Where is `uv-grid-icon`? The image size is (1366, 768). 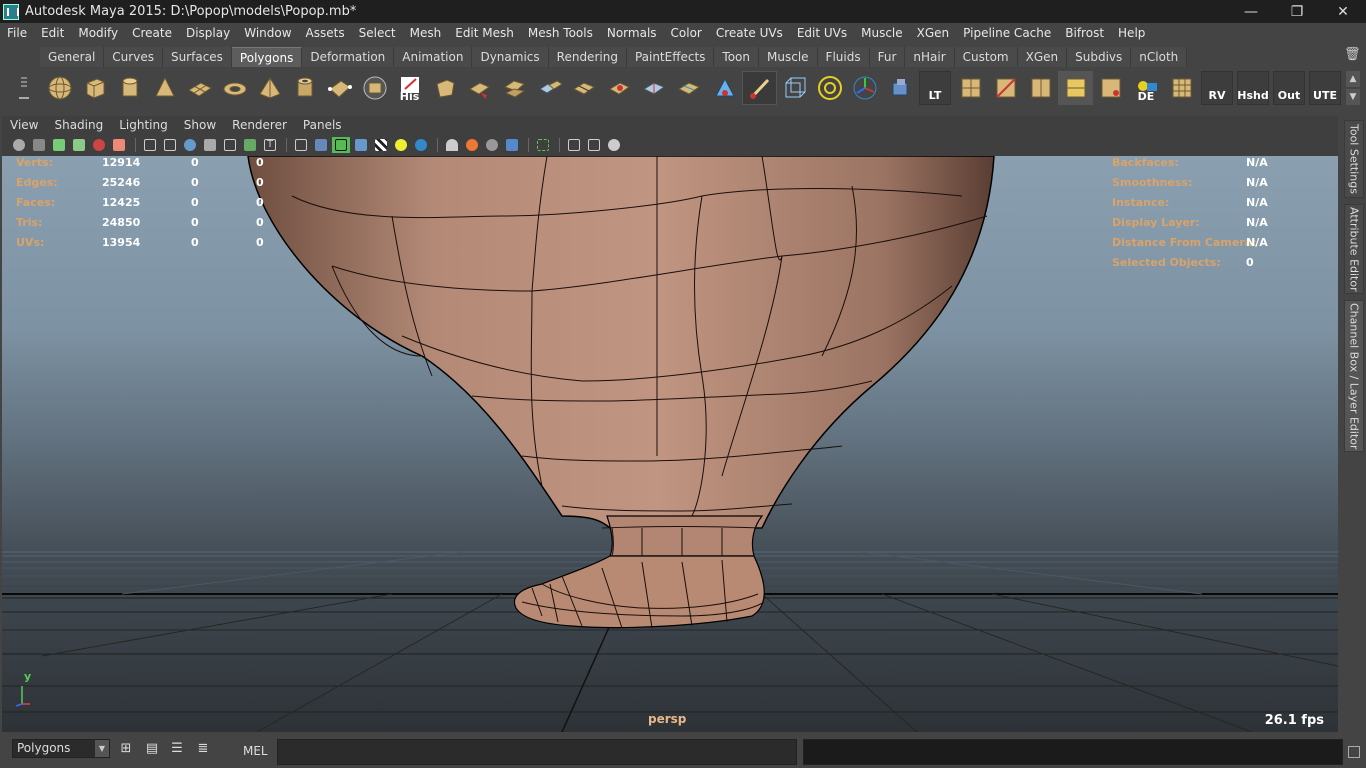
uv-grid-icon is located at coordinates (1181, 88).